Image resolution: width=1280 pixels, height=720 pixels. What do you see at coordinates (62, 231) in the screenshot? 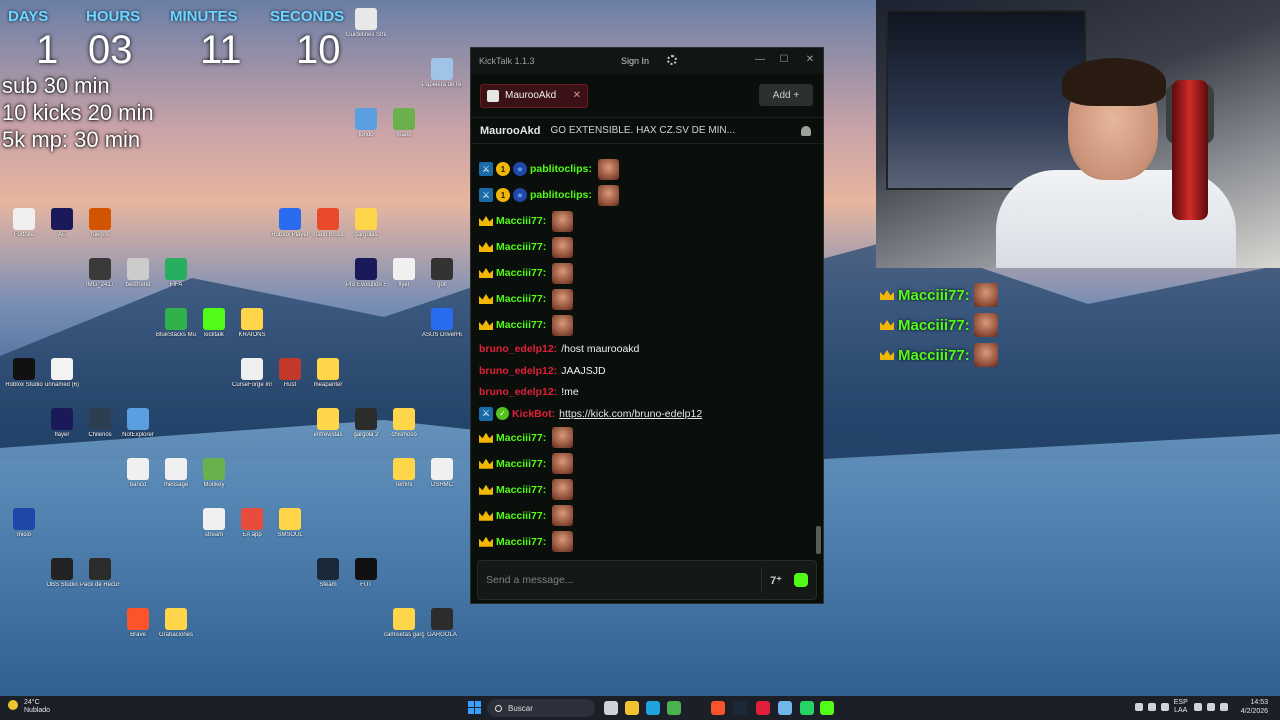
I see `desktop-icon: AE` at bounding box center [62, 231].